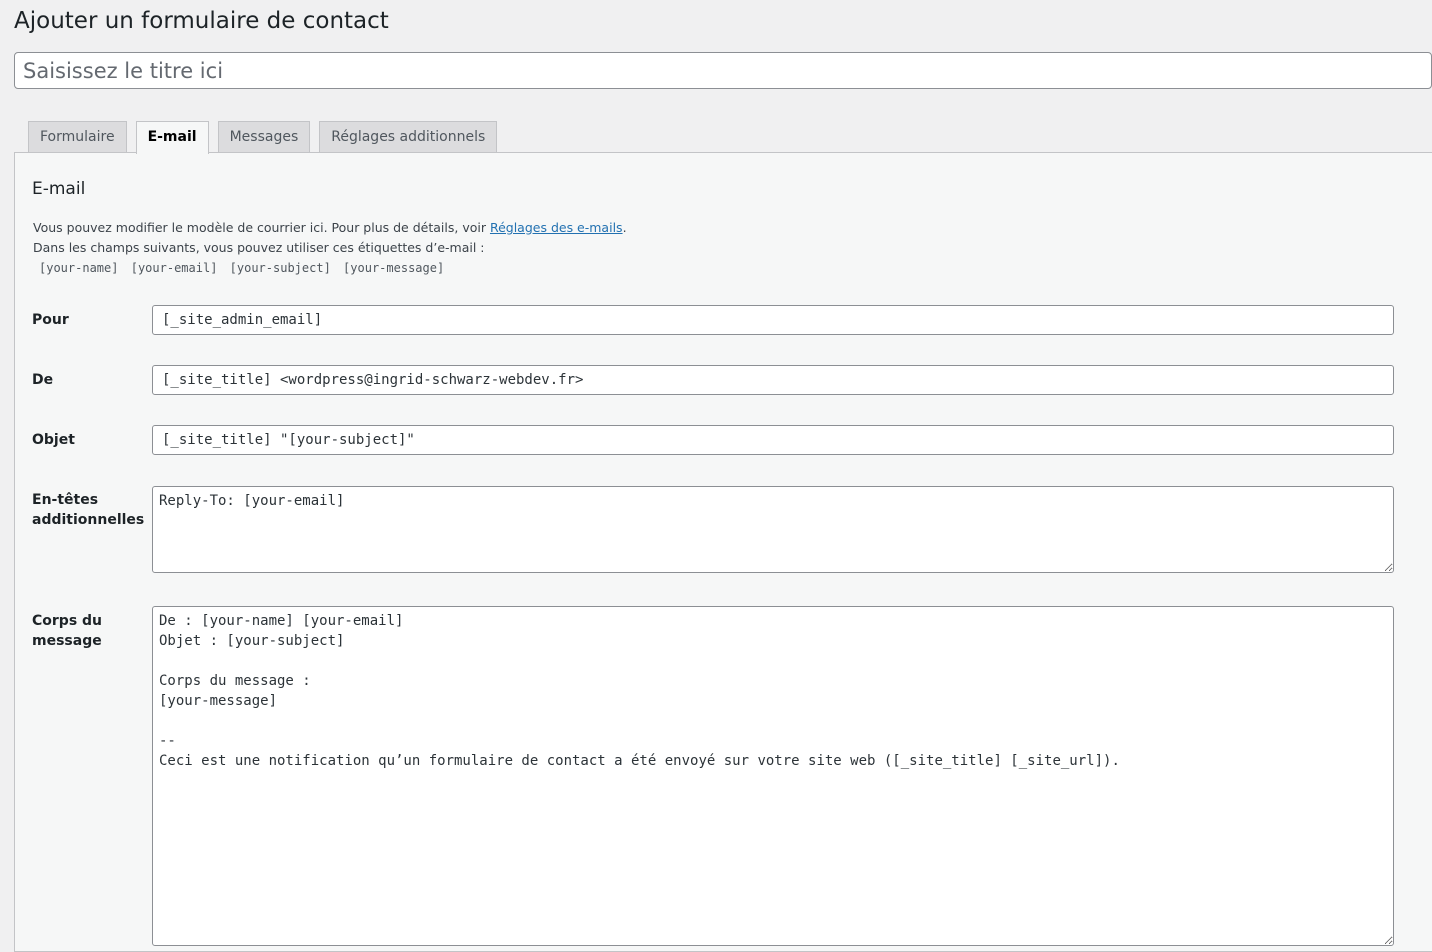 The width and height of the screenshot is (1432, 952). Describe the element at coordinates (280, 268) in the screenshot. I see `mail-tag: [your-subject]` at that location.